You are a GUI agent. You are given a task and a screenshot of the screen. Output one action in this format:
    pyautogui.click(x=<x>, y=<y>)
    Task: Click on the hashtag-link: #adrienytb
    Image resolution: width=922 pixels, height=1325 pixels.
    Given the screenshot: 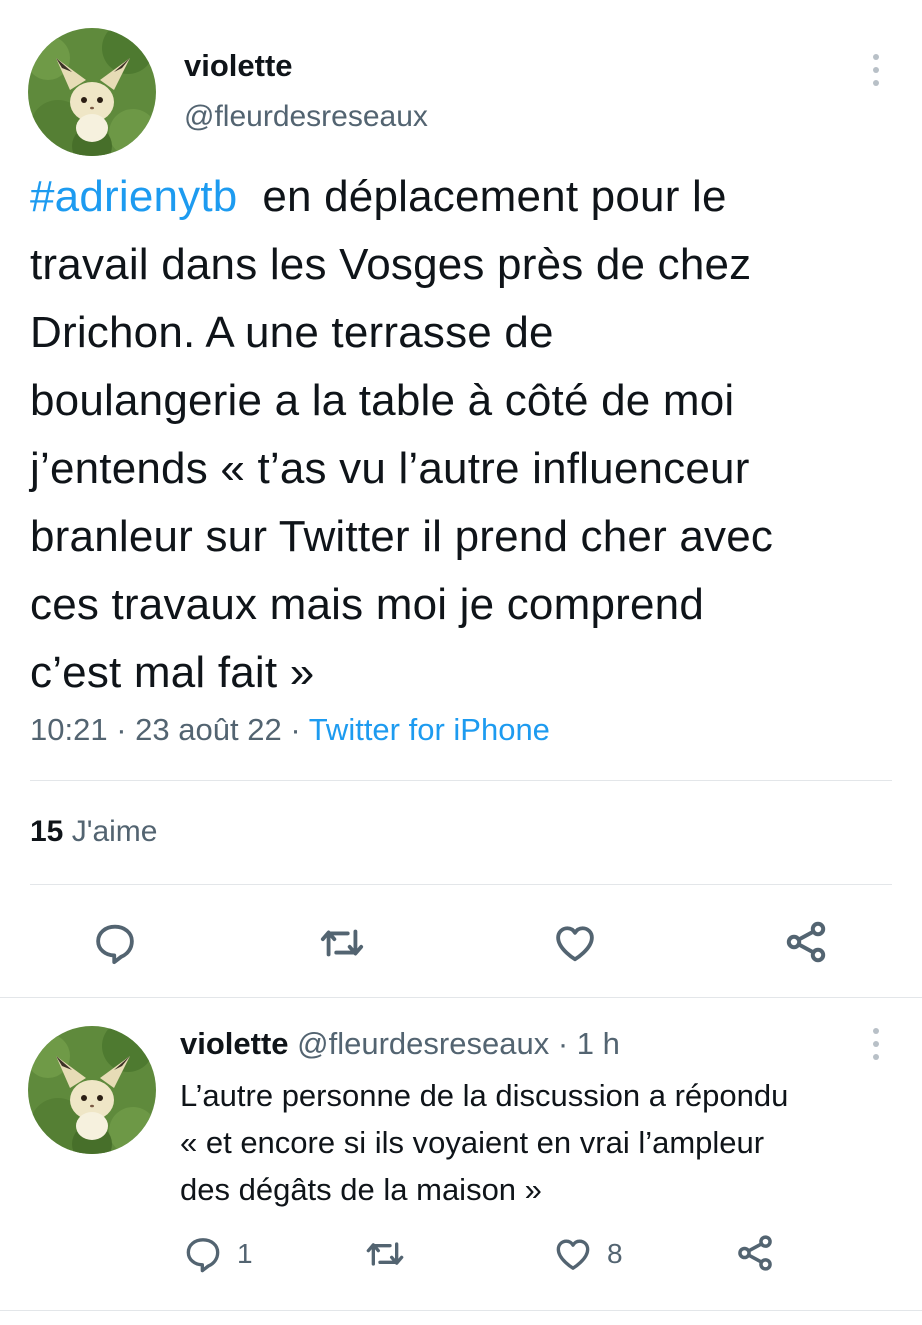 What is the action you would take?
    pyautogui.click(x=133, y=196)
    